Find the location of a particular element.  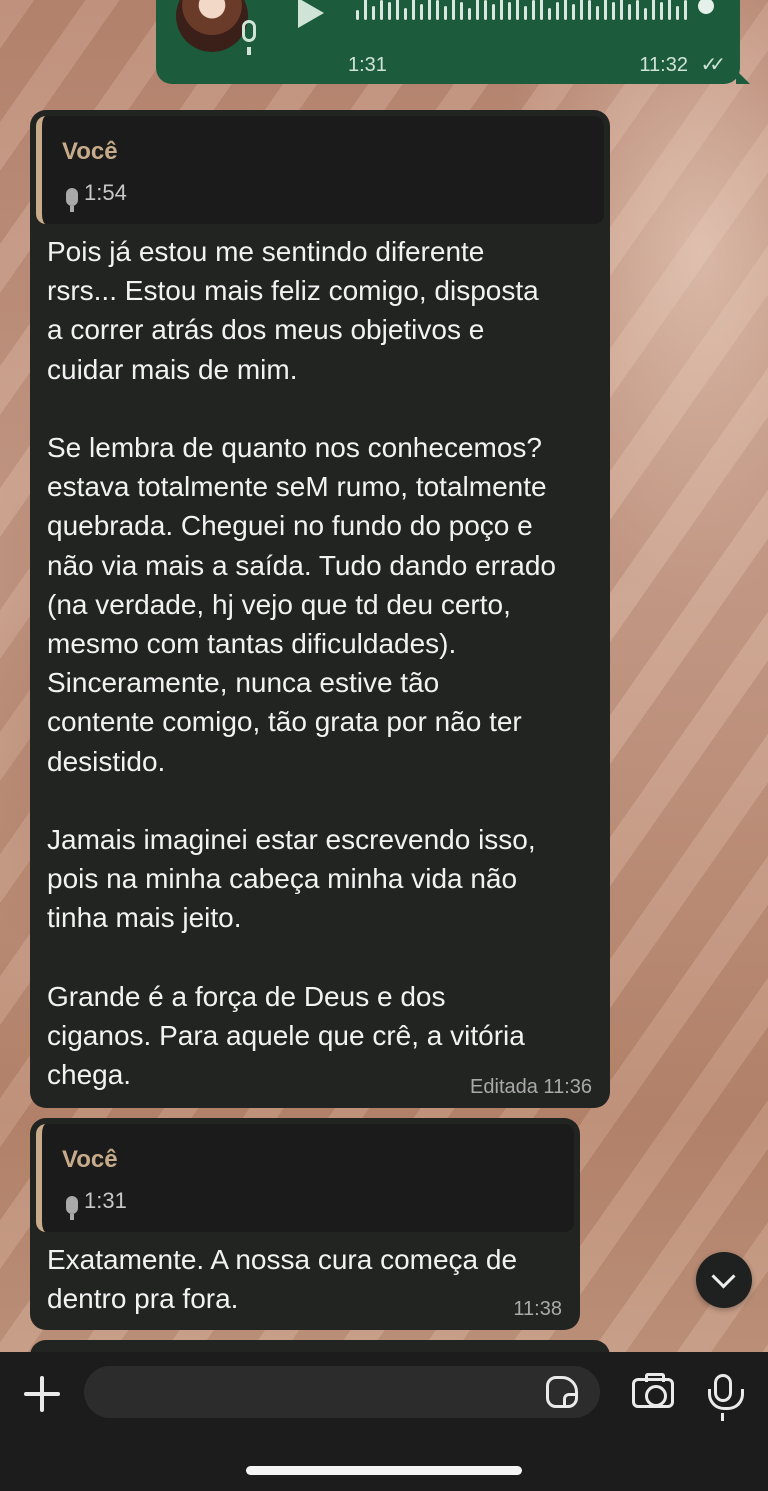

quoted-voice-reply: Você 1:54 is located at coordinates (320, 170).